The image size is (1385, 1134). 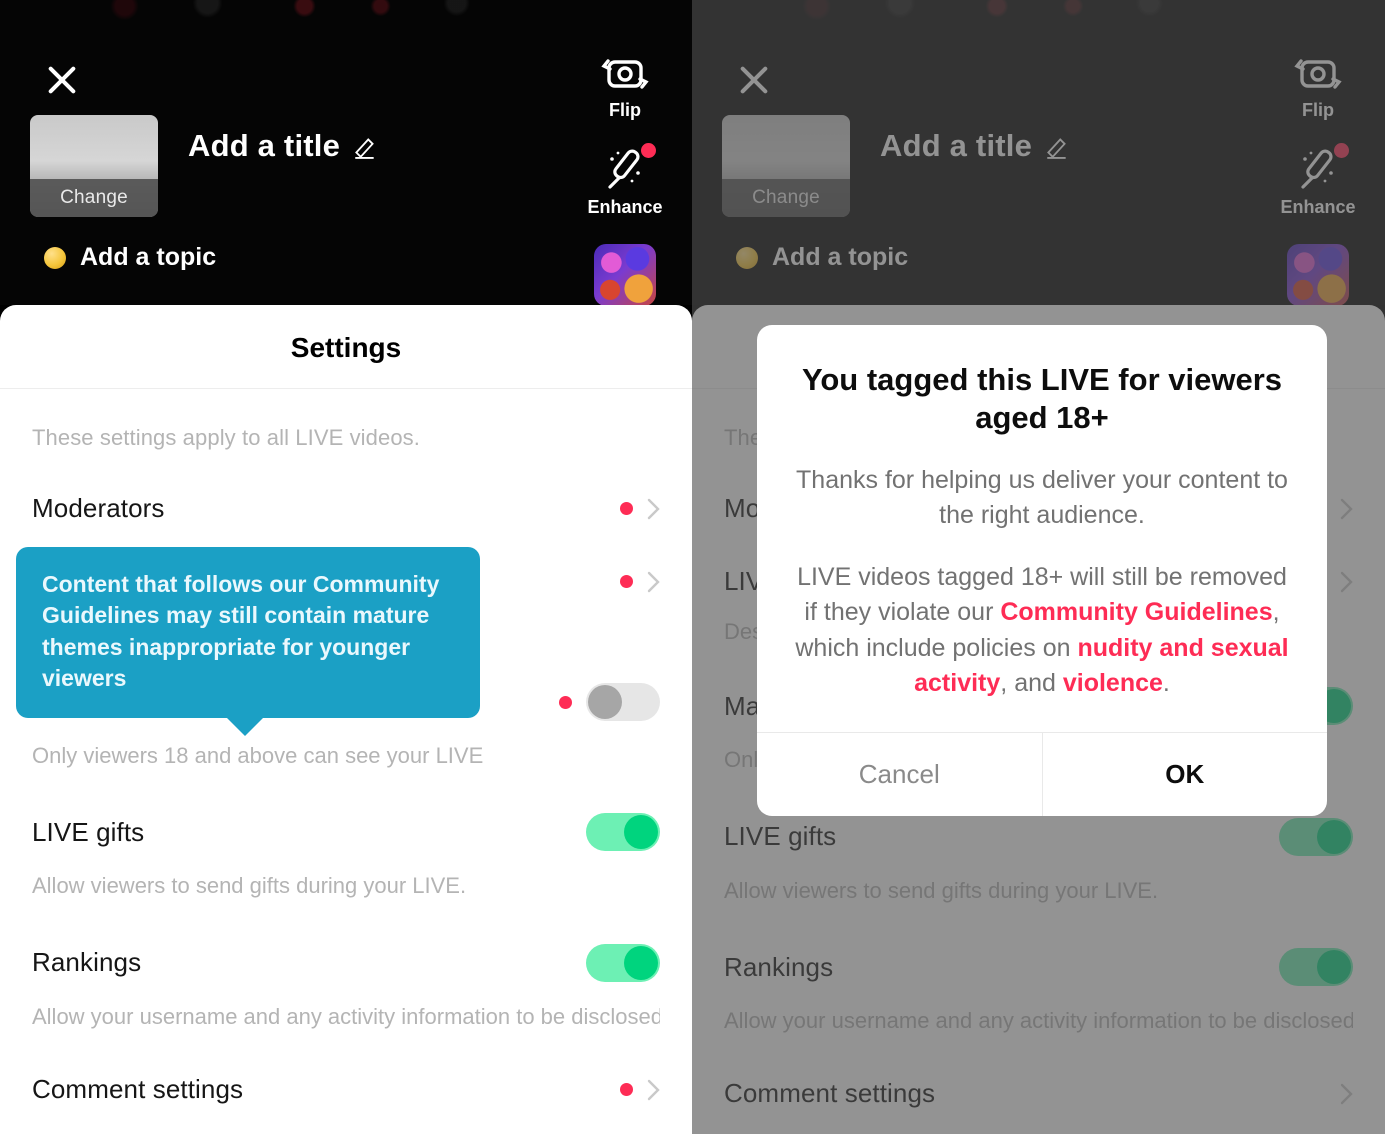 What do you see at coordinates (1031, 683) in the screenshot?
I see `dialog-p2-text-c: , and` at bounding box center [1031, 683].